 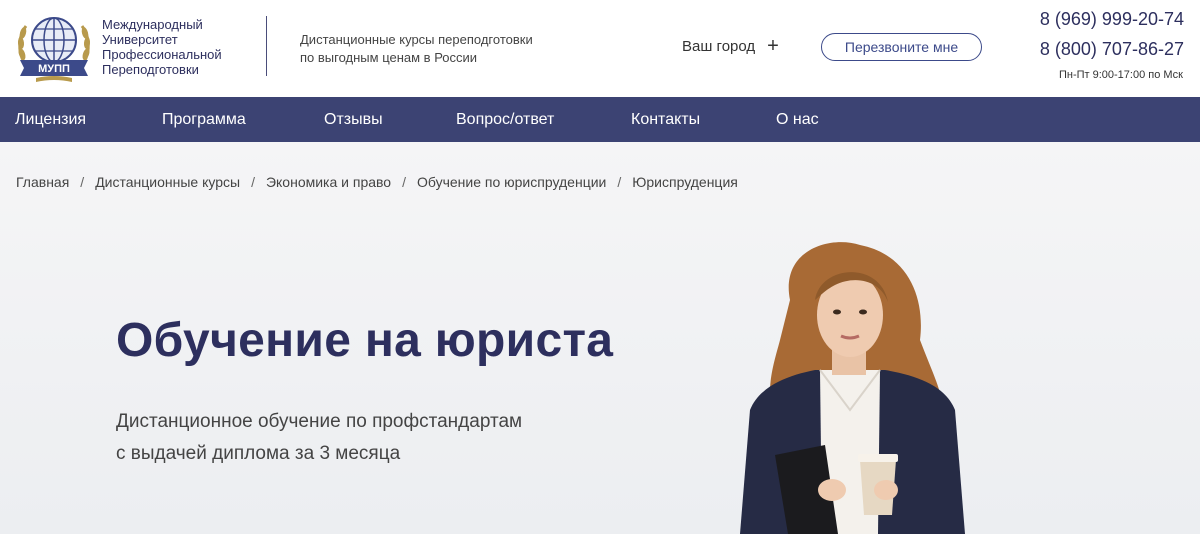 I want to click on nav-item-license: Лицензия, so click(x=50, y=119).